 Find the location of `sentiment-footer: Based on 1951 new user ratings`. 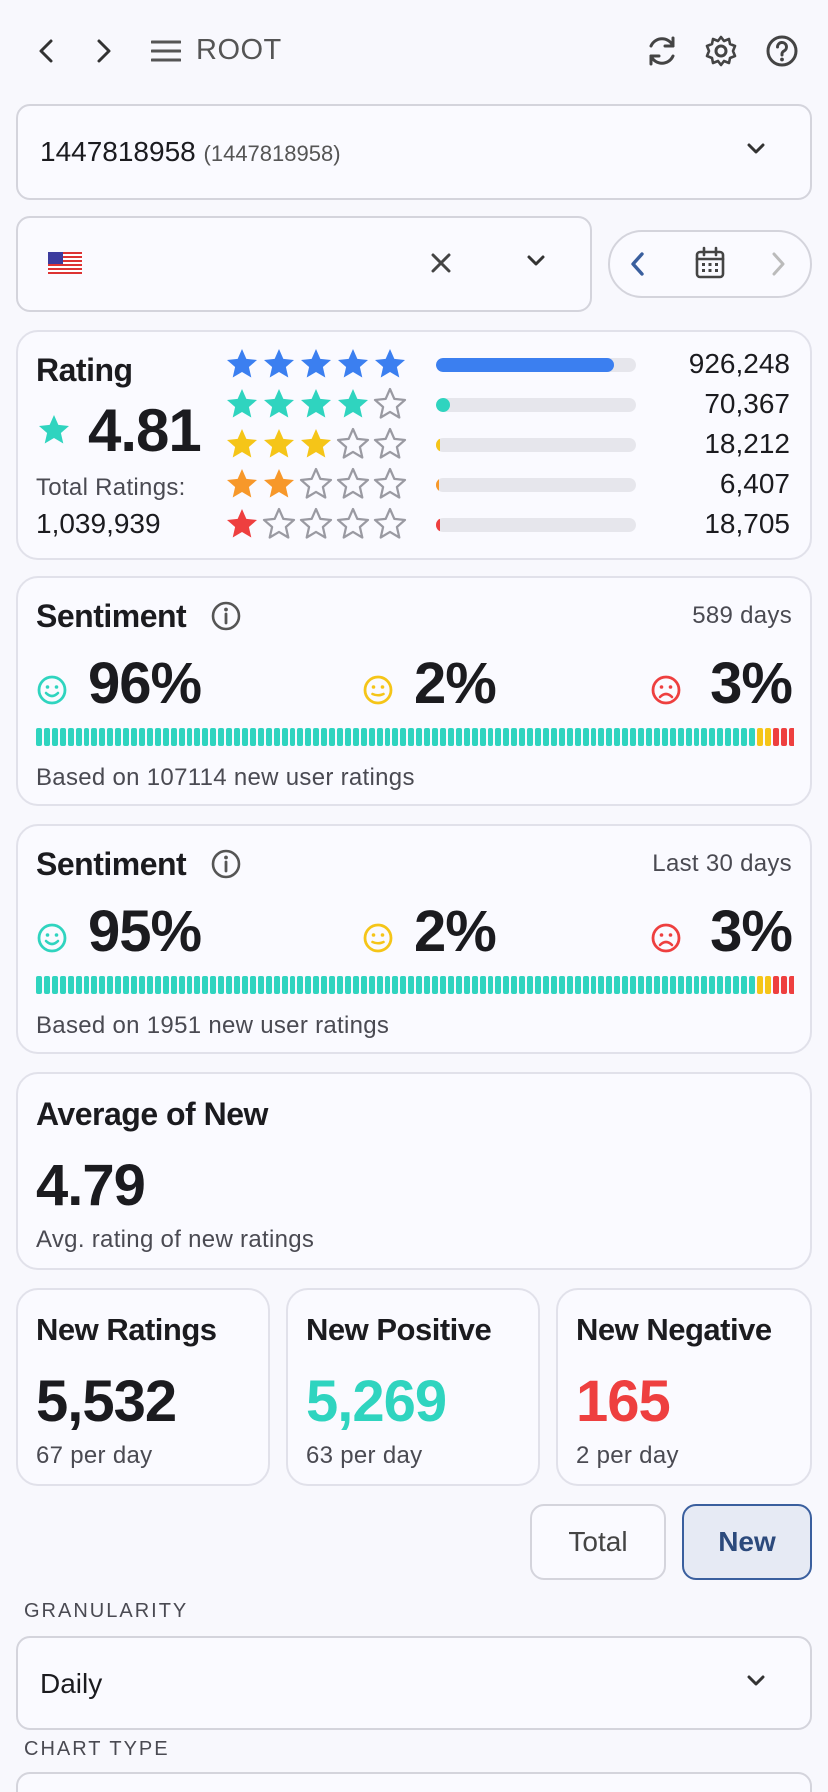

sentiment-footer: Based on 1951 new user ratings is located at coordinates (213, 1025).